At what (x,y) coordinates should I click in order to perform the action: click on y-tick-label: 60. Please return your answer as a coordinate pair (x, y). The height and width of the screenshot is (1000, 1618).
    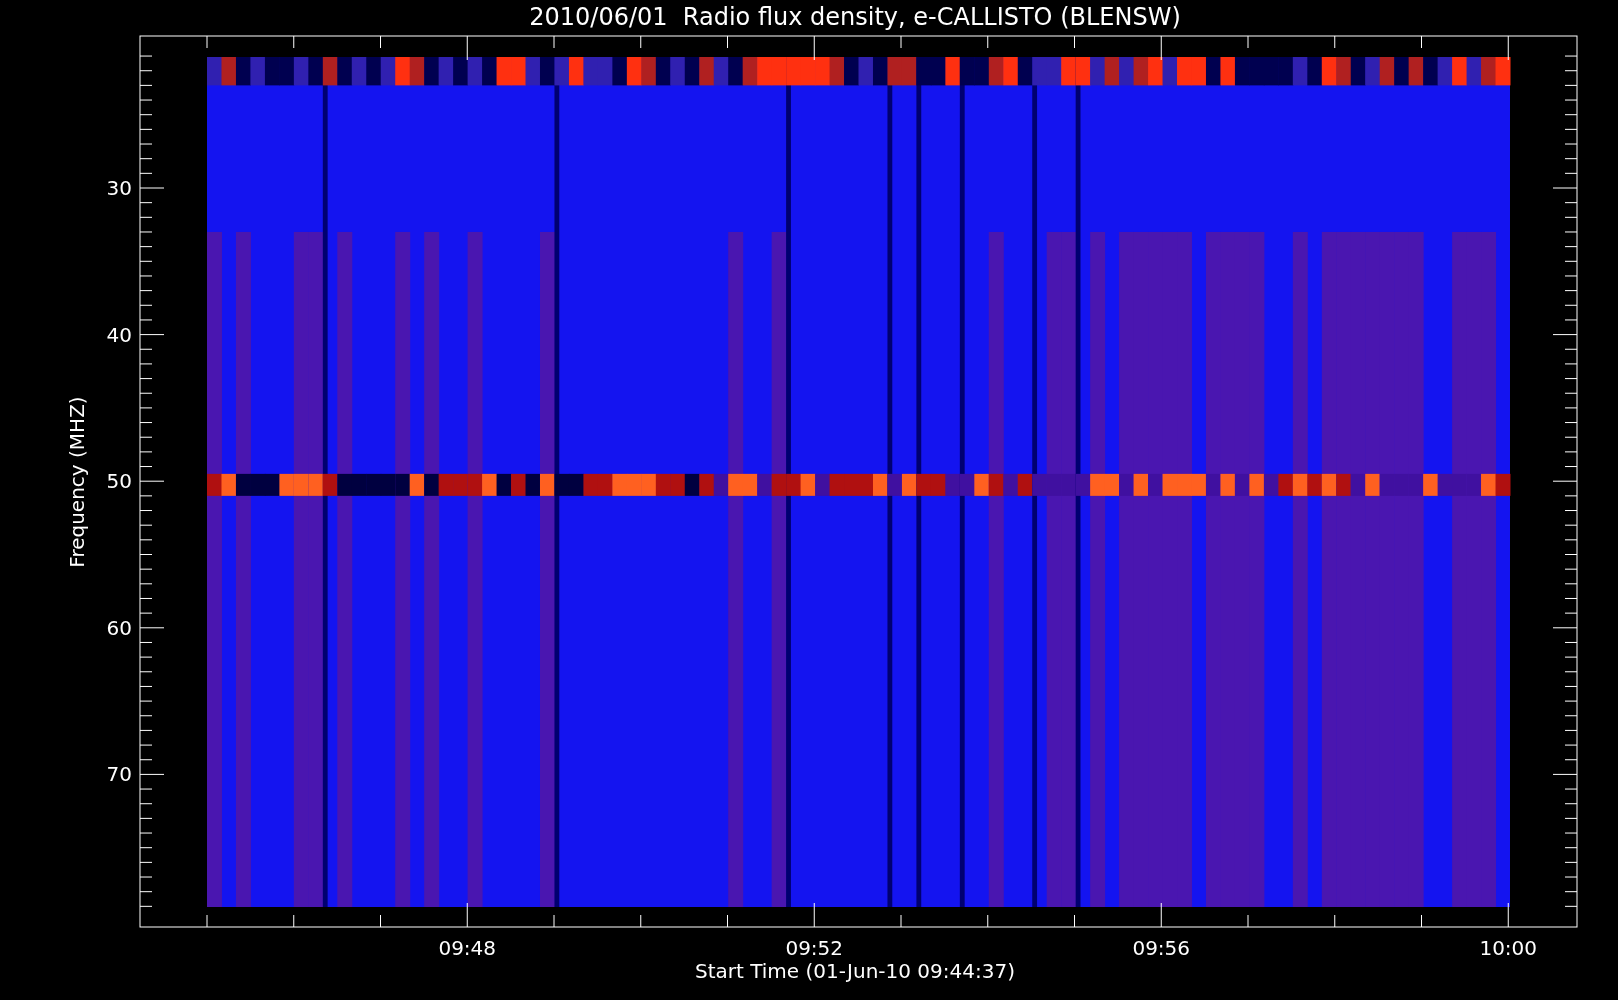
    Looking at the image, I should click on (119, 627).